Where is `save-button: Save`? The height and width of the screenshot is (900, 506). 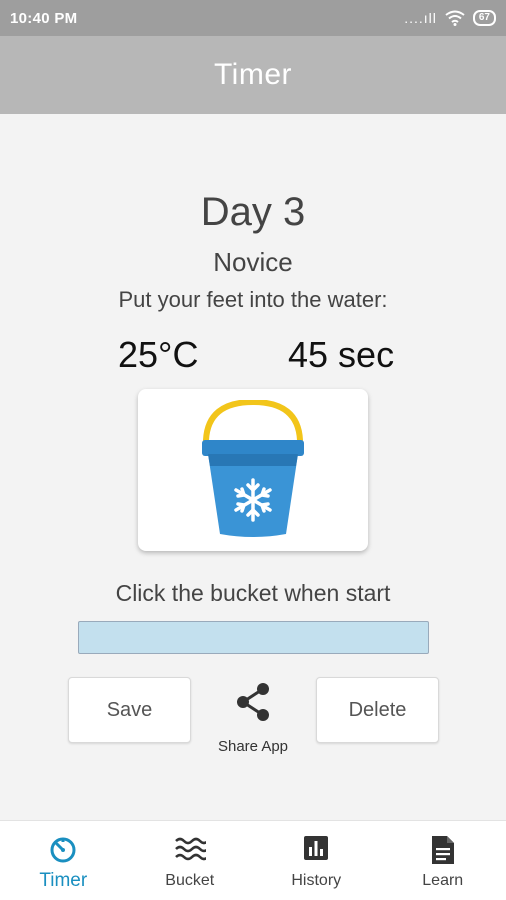 save-button: Save is located at coordinates (129, 710).